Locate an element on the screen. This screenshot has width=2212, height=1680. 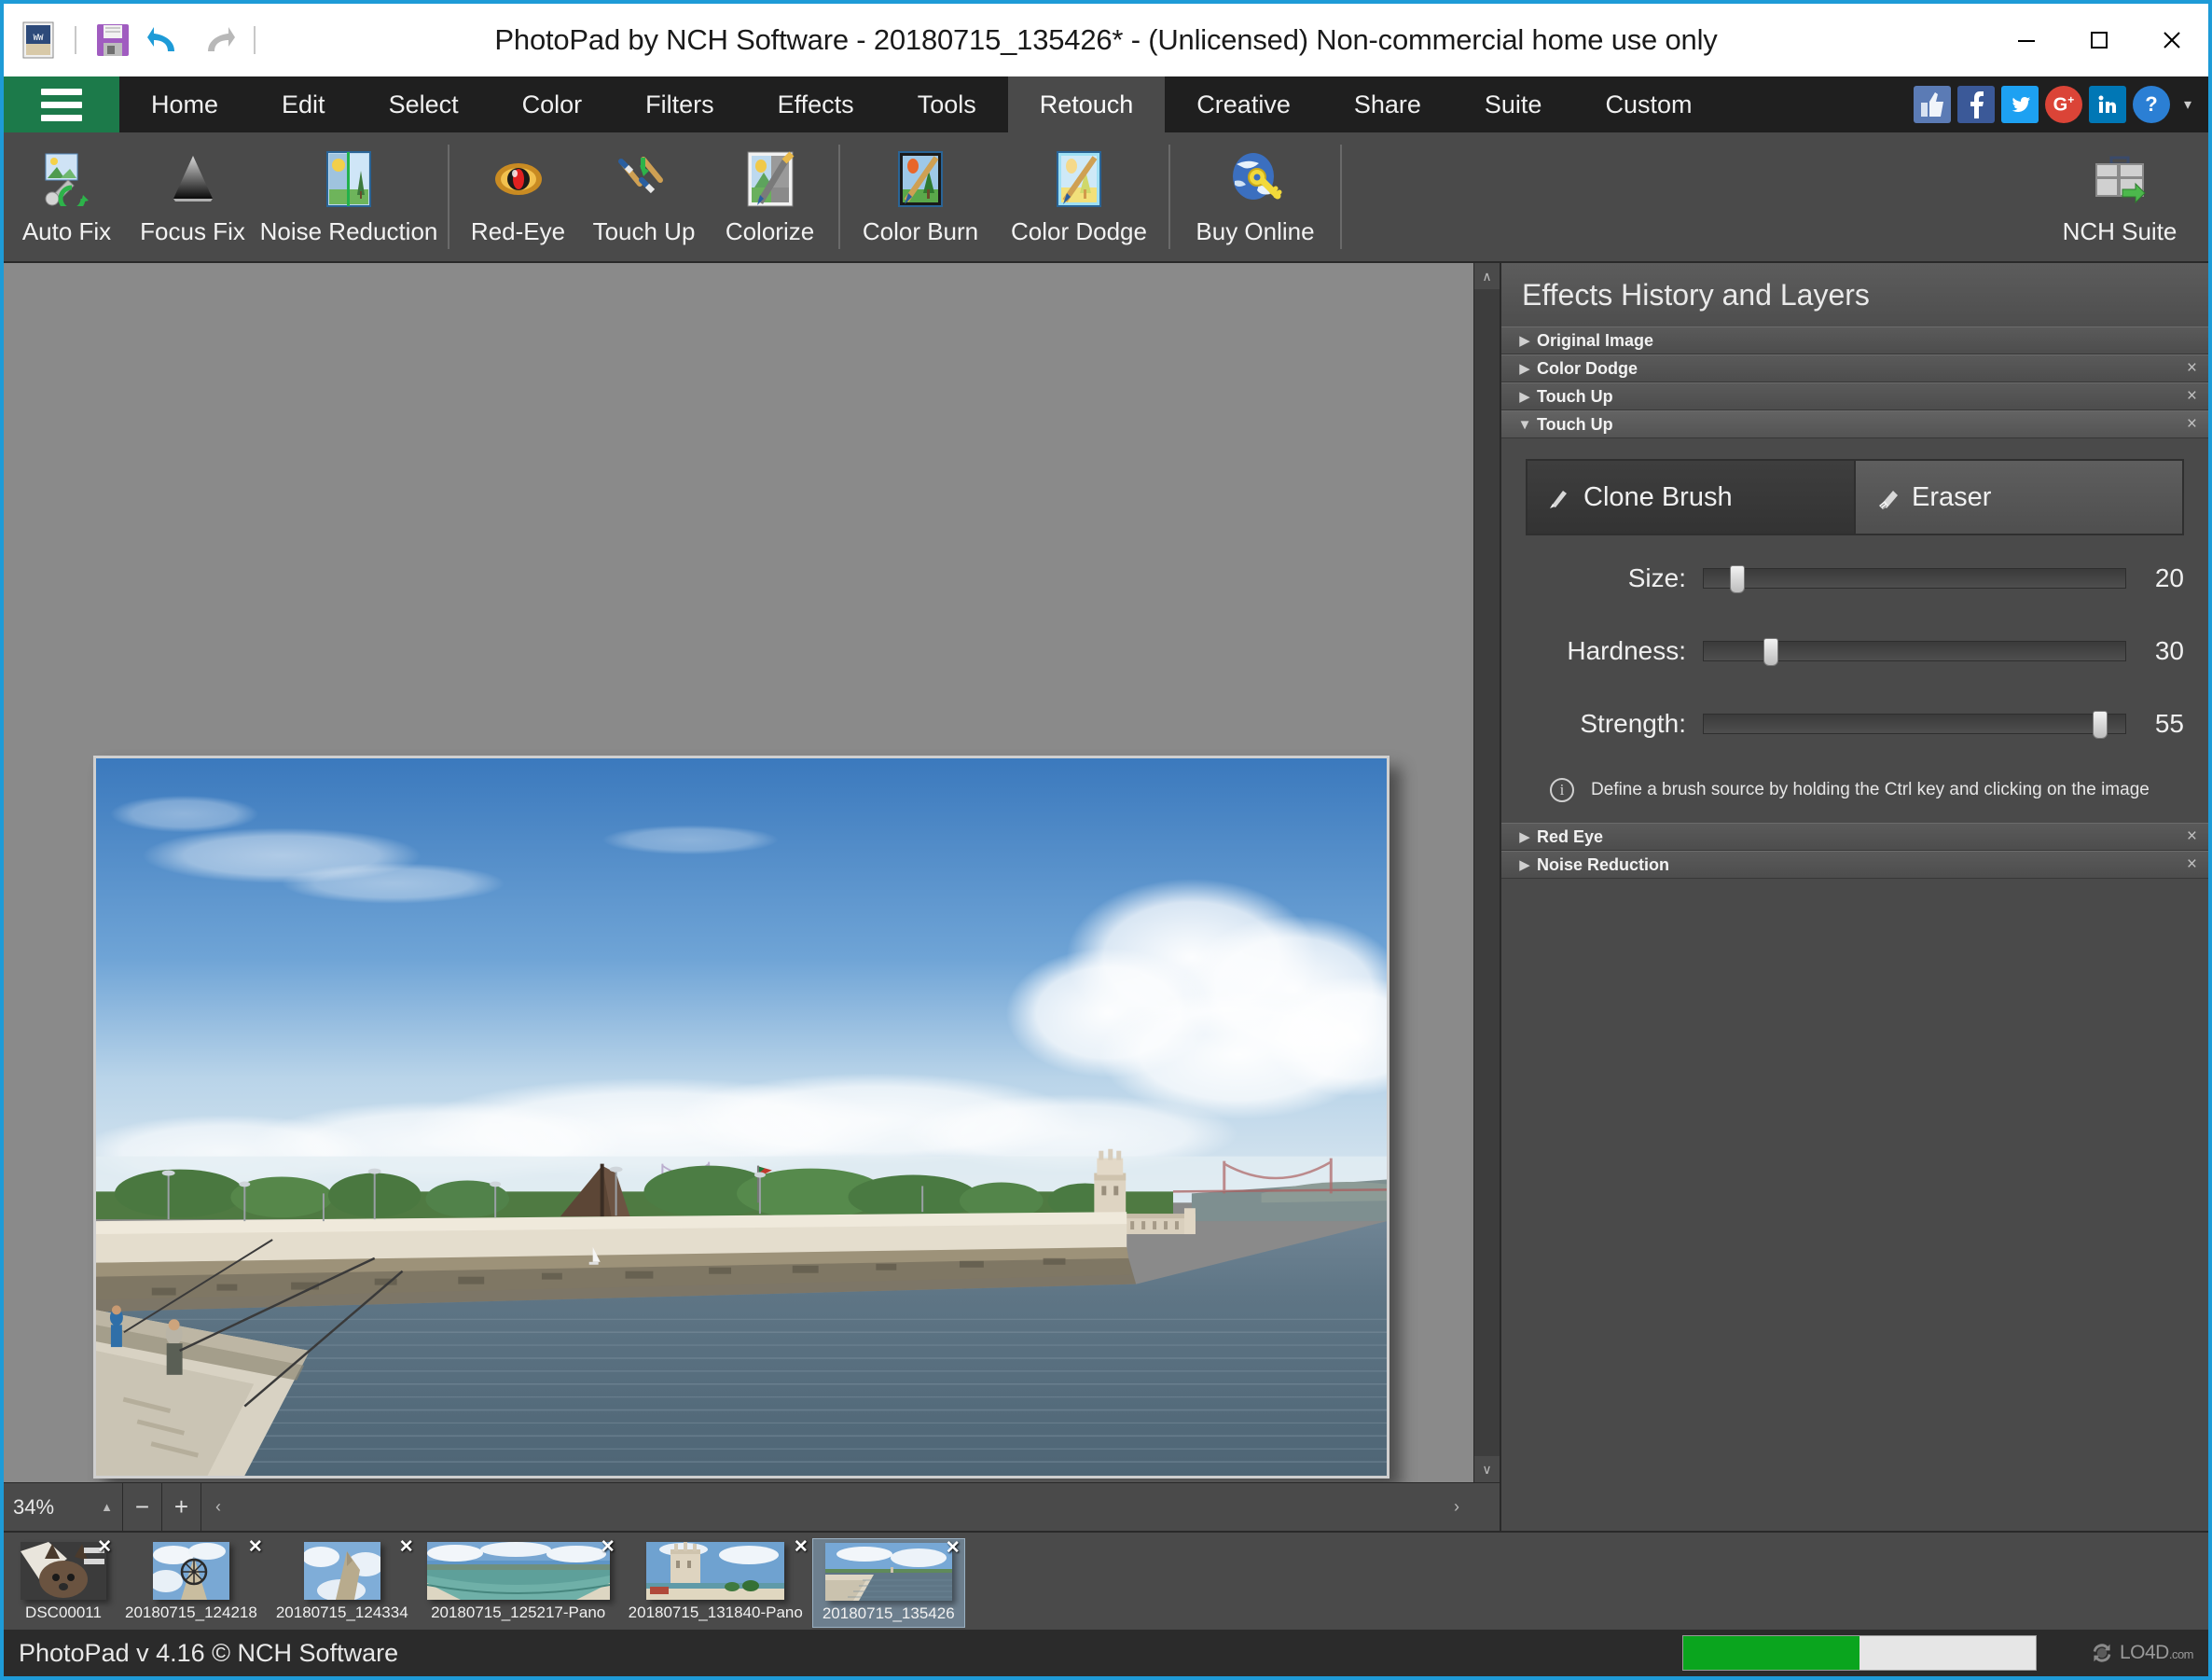
scroll-down-button: ∨ is located at coordinates (1487, 1469).